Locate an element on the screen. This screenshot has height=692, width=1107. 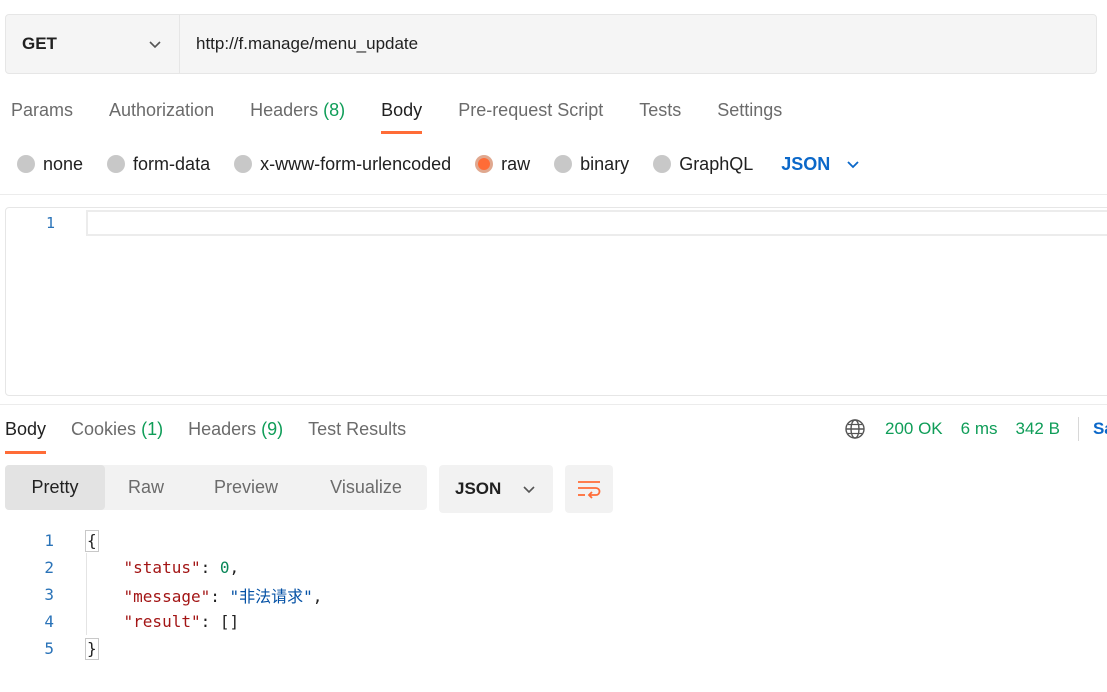
response-status-bar: 200 OK 6 ms 342 B Sa is located at coordinates (975, 429).